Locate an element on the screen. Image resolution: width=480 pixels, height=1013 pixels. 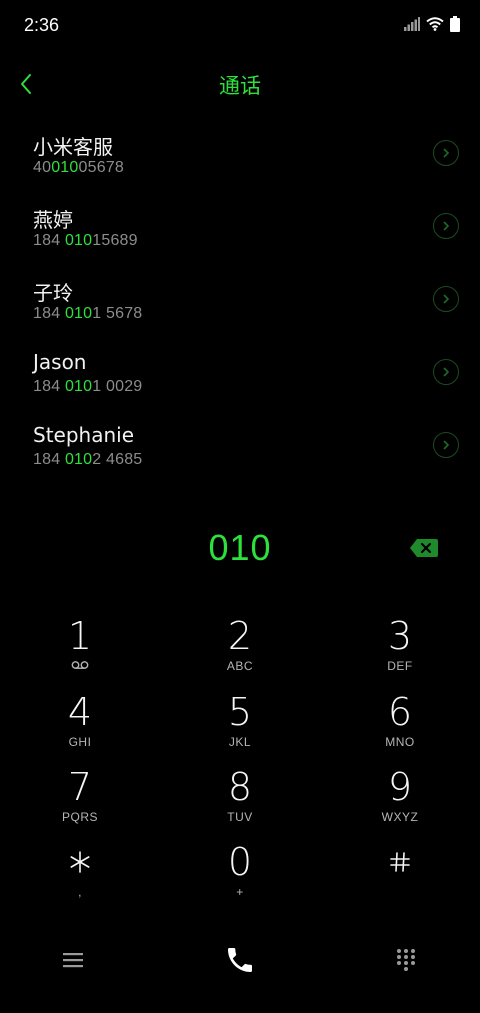
key-5: 5 JKL is located at coordinates (240, 728).